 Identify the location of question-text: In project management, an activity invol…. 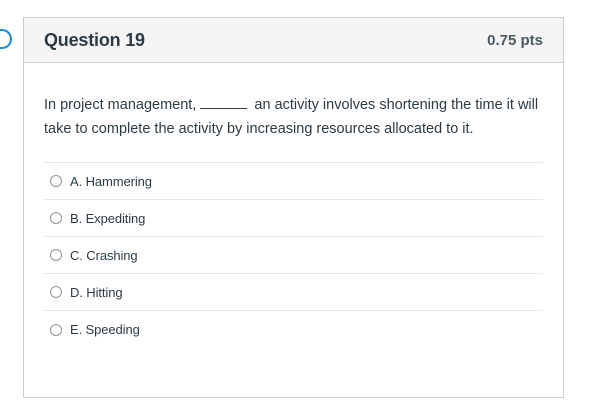
(293, 117).